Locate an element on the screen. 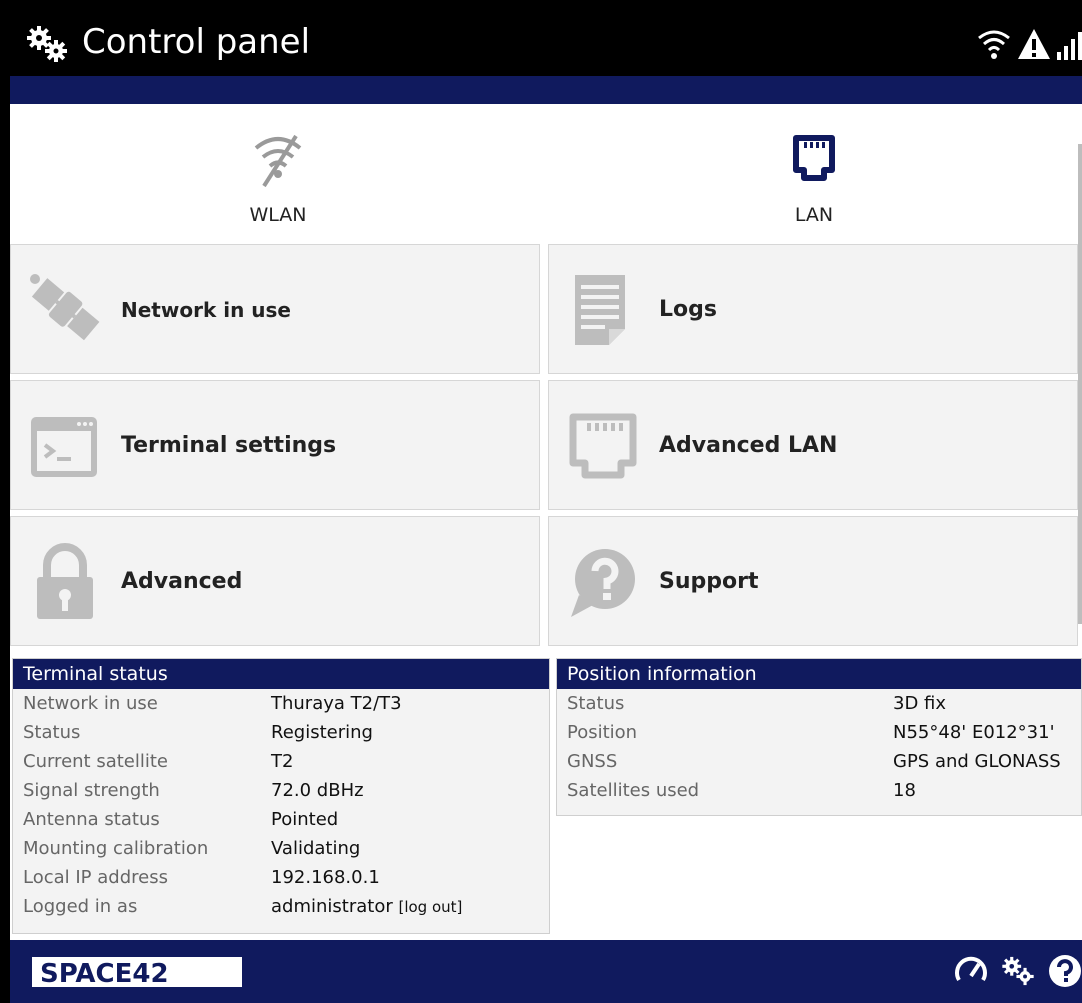 Image resolution: width=1082 pixels, height=1003 pixels. page-title: Control panel is located at coordinates (196, 42).